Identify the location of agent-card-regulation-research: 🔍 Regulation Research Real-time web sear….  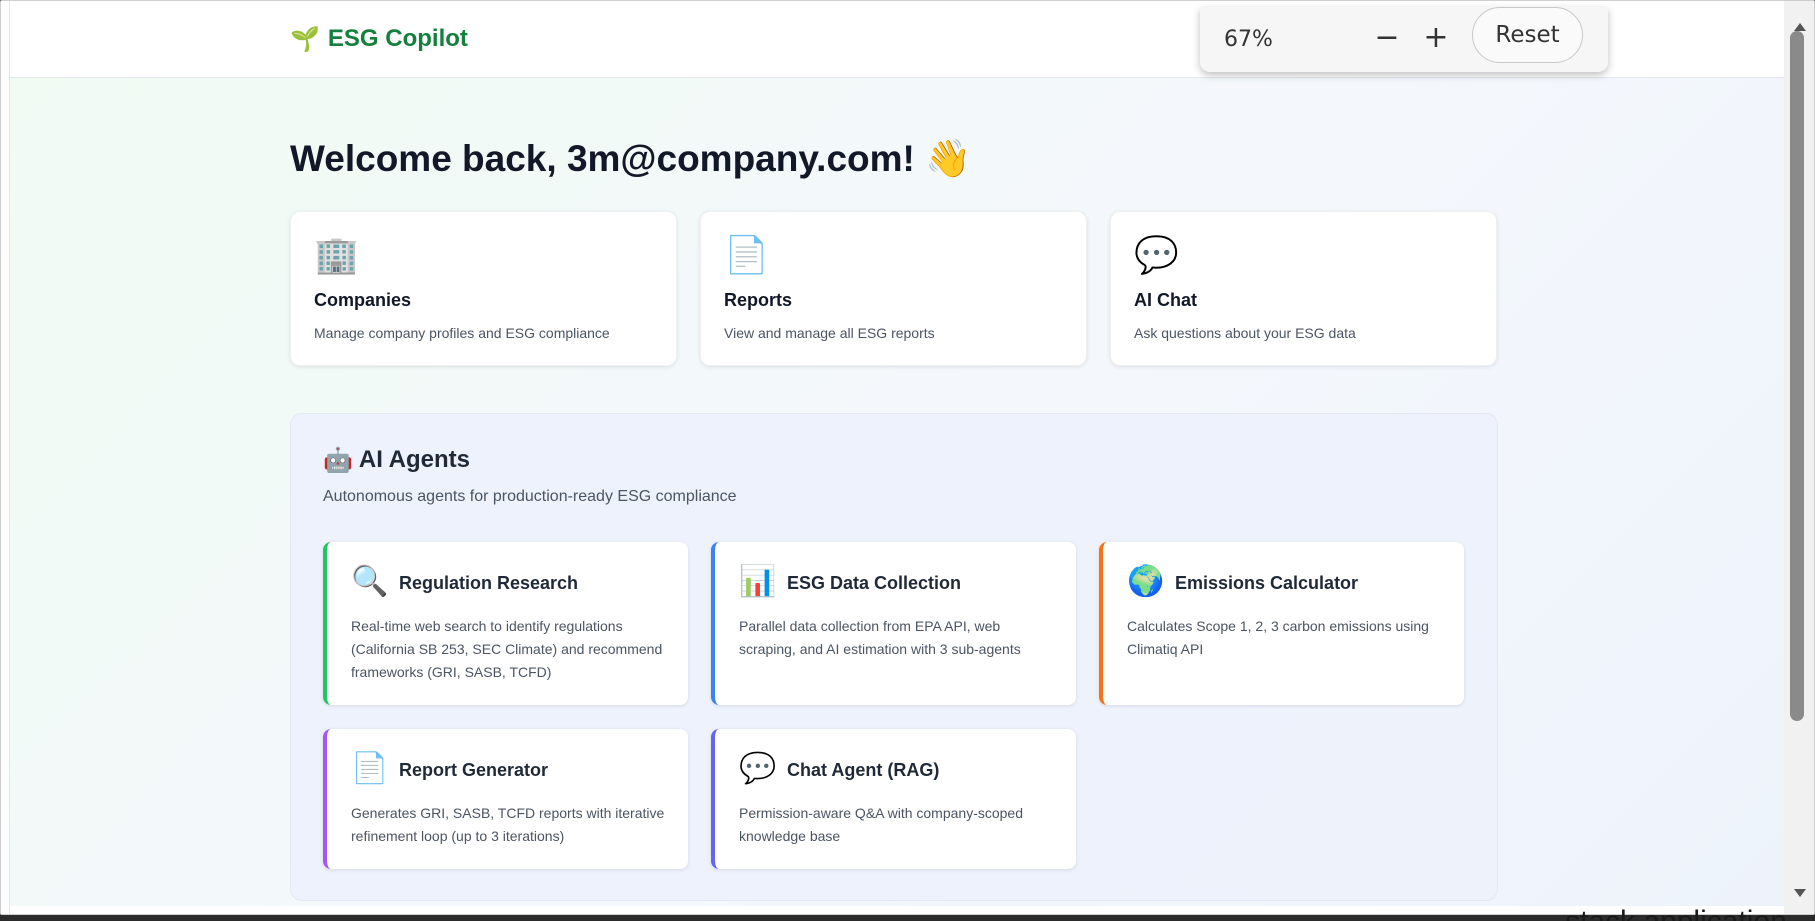
(505, 623).